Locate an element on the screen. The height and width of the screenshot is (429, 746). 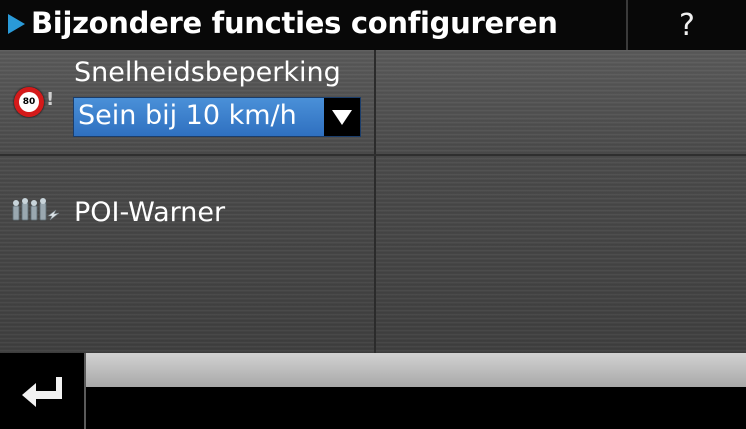
back-button is located at coordinates (42, 391).